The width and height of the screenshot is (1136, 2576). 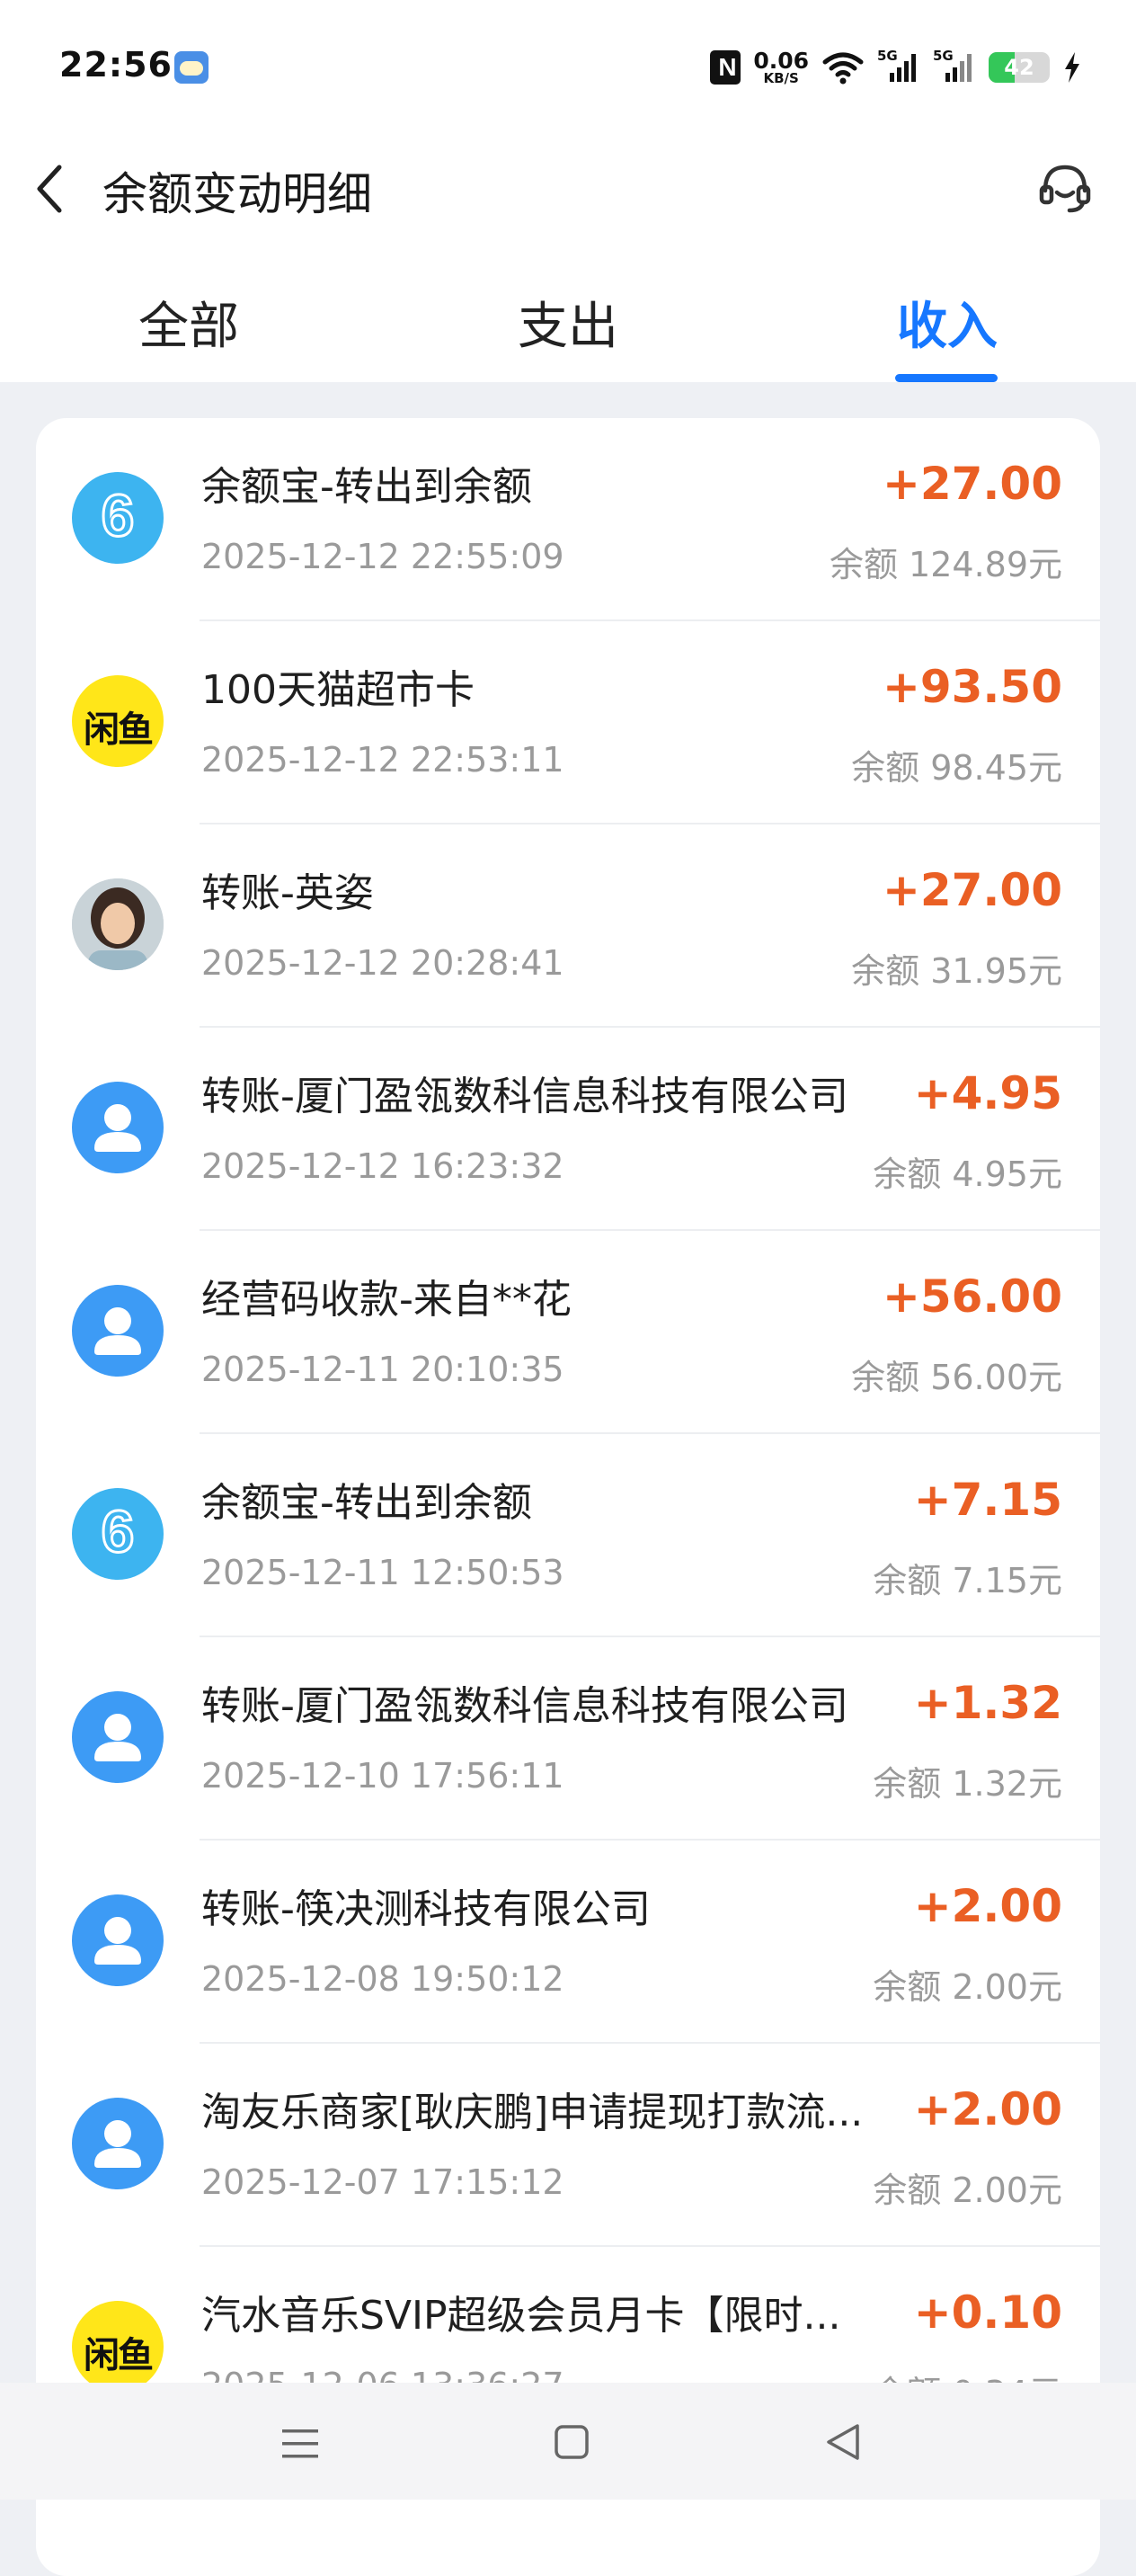 I want to click on transaction-row: 转账-英姿 2025-12-12 20:28:41 +27.00 余额 31.95元, so click(x=568, y=926).